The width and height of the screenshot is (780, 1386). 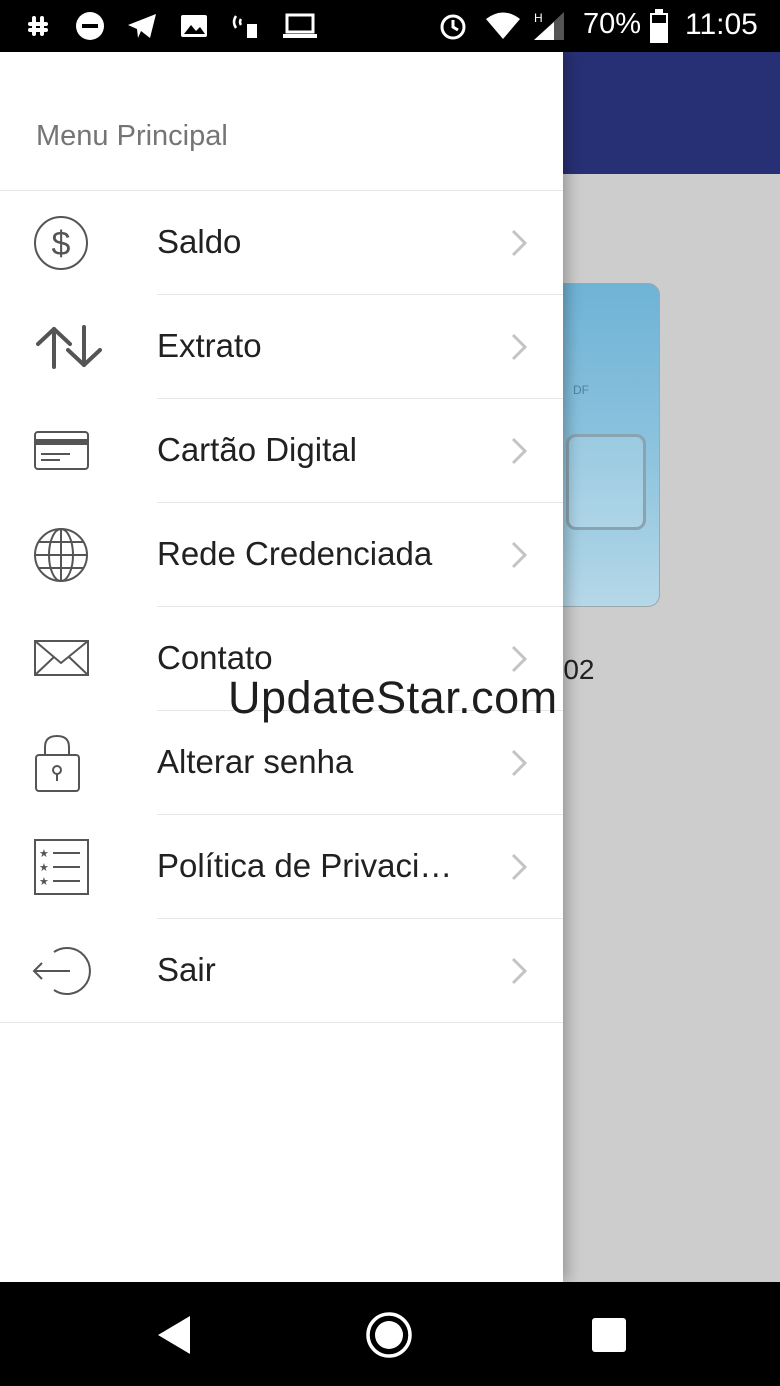 I want to click on lock-icon, so click(x=57, y=763).